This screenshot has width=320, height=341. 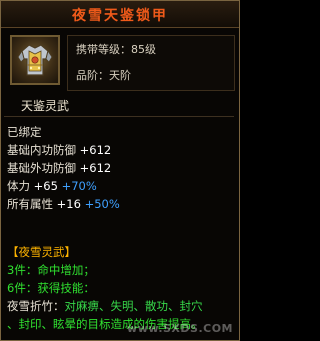 I want to click on title-bar: 夜雪天鉴锁甲, so click(x=120, y=14).